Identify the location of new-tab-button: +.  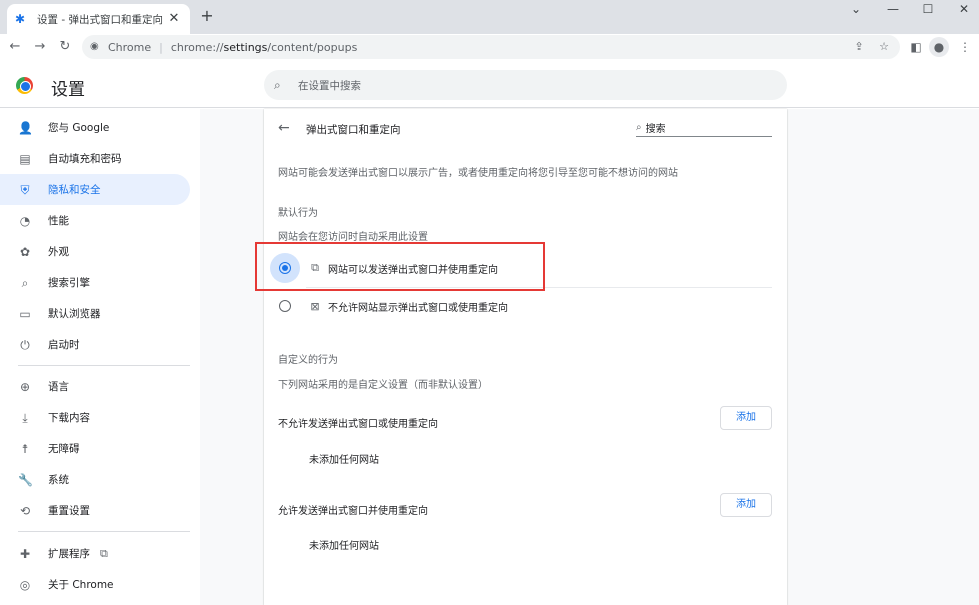
(207, 16).